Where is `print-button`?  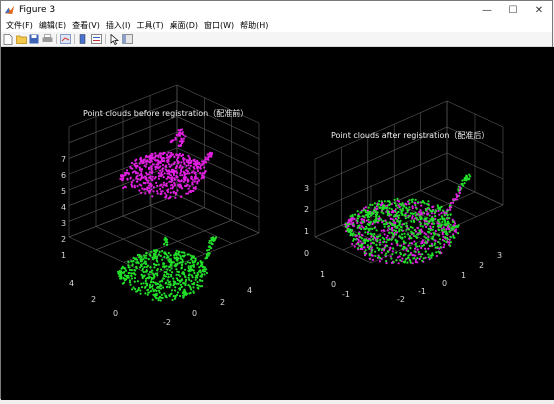
print-button is located at coordinates (47, 39).